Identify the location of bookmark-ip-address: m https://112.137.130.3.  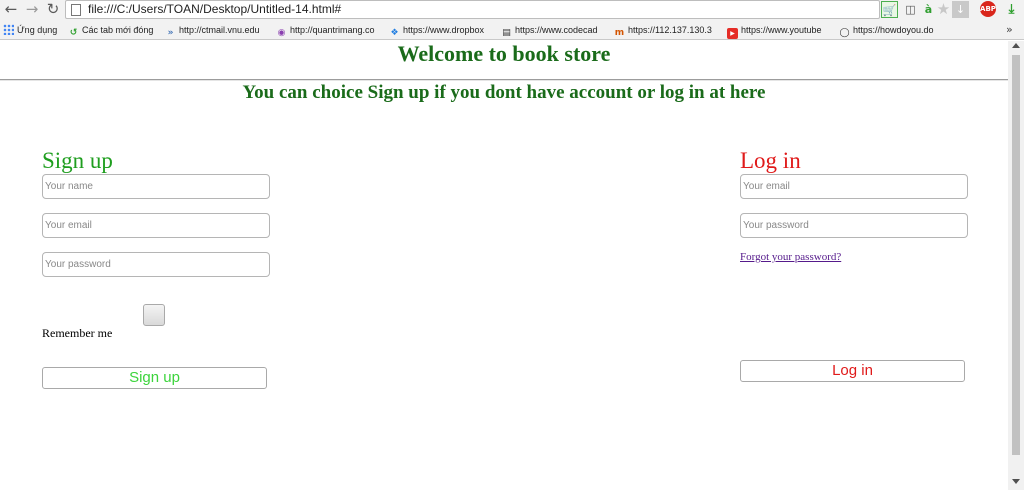
(666, 30).